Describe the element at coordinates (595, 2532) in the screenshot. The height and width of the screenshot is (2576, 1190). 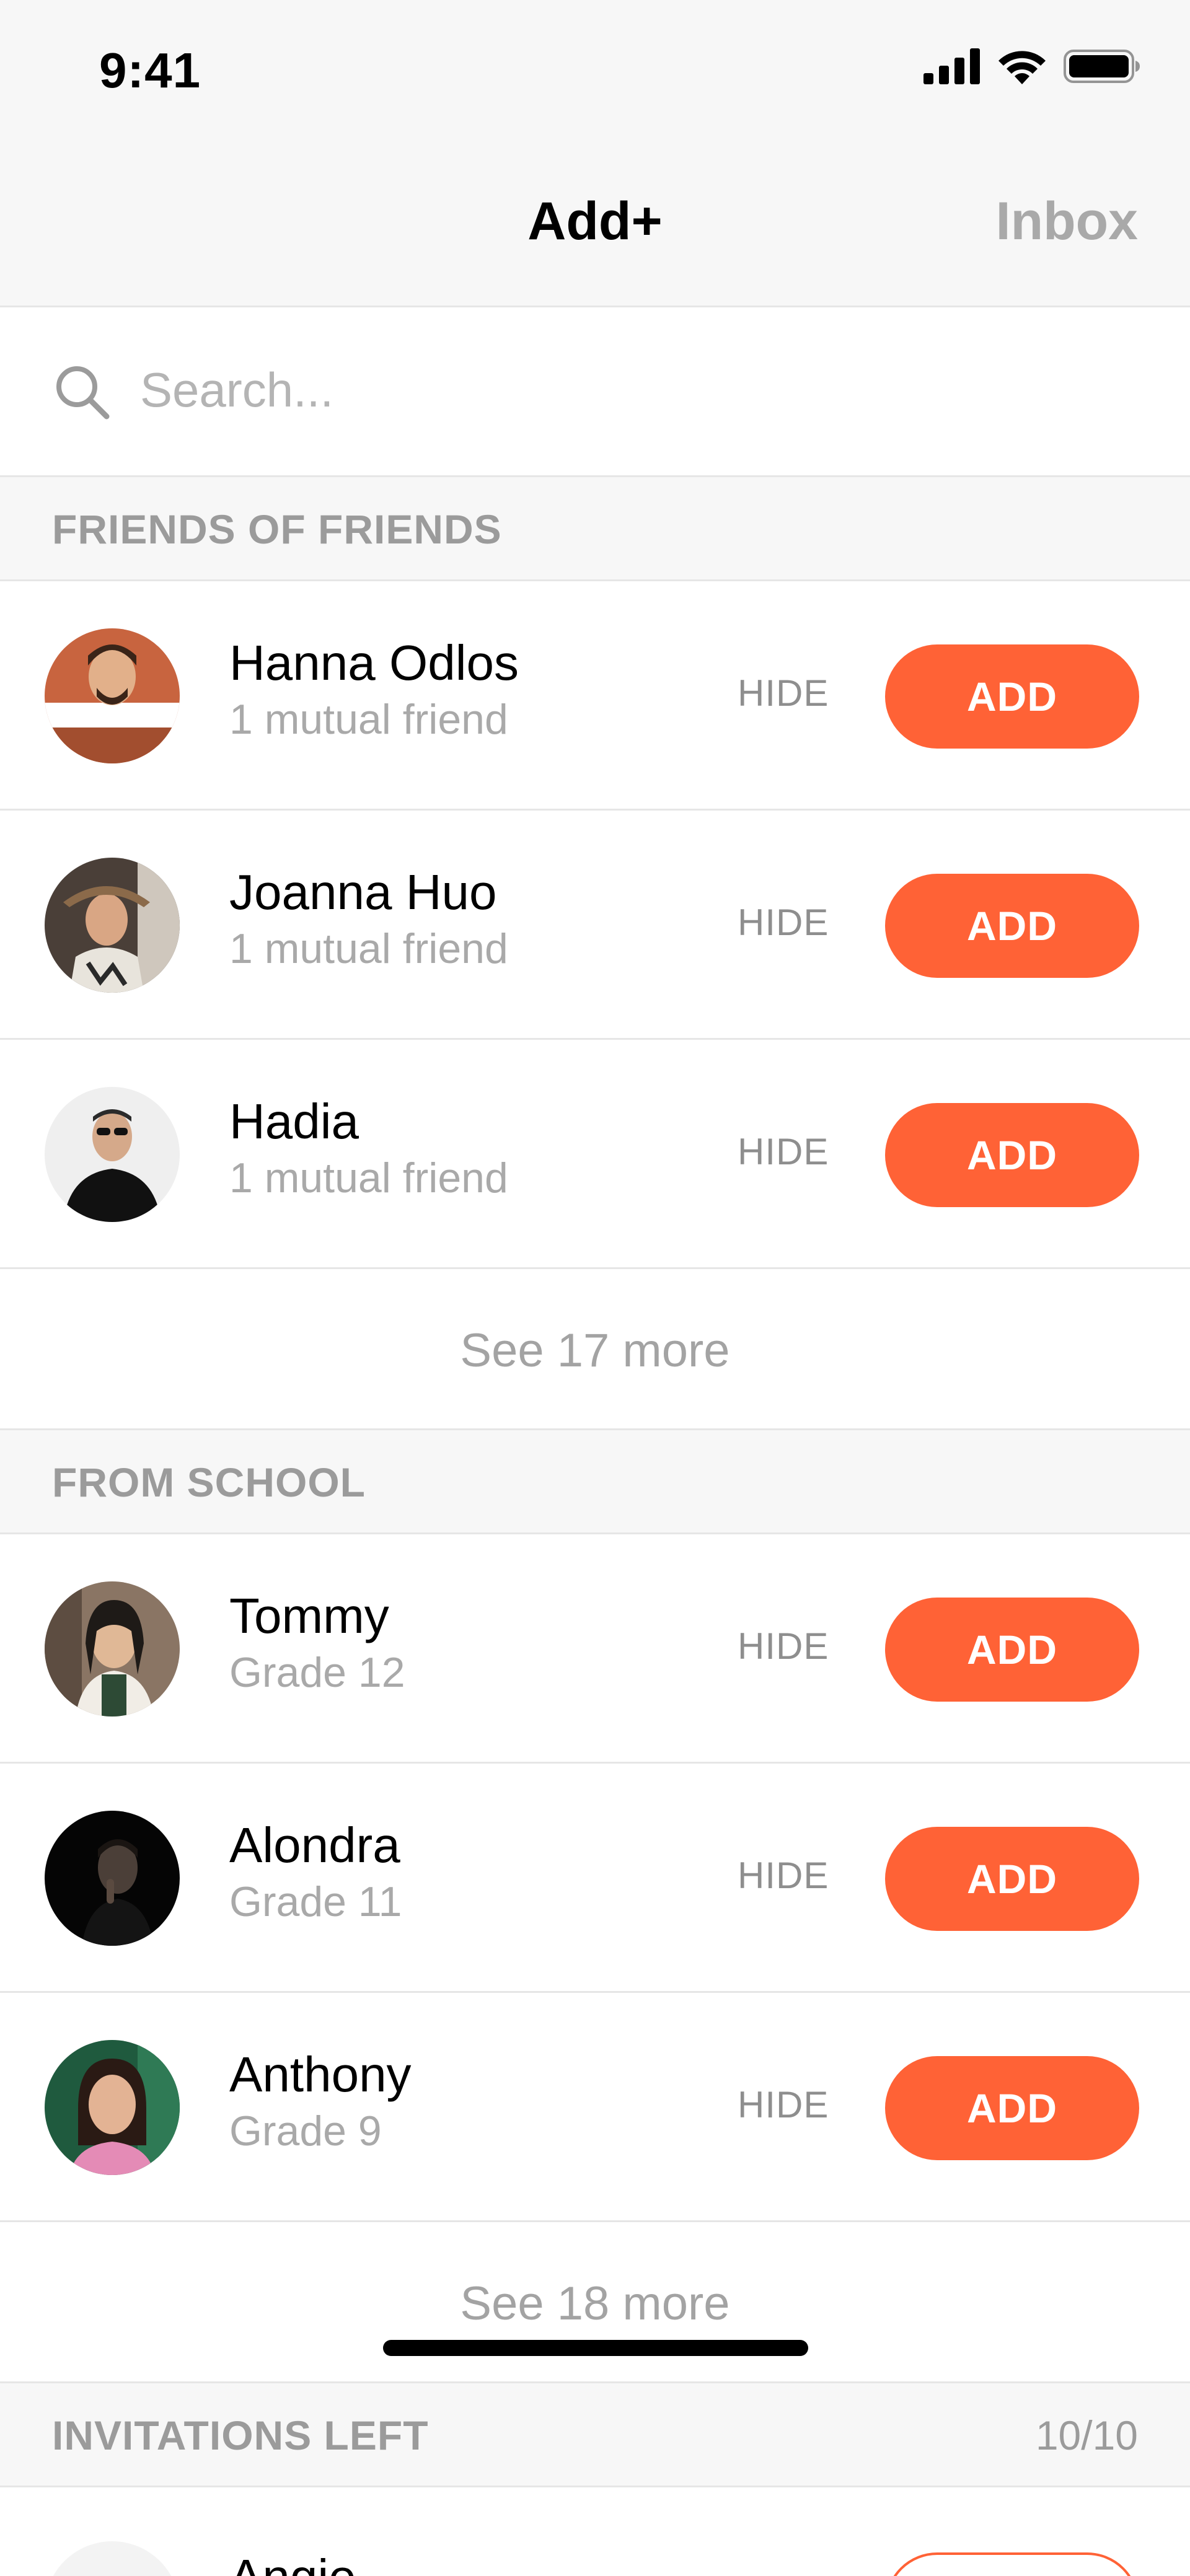
I see `list-item: Angie` at that location.